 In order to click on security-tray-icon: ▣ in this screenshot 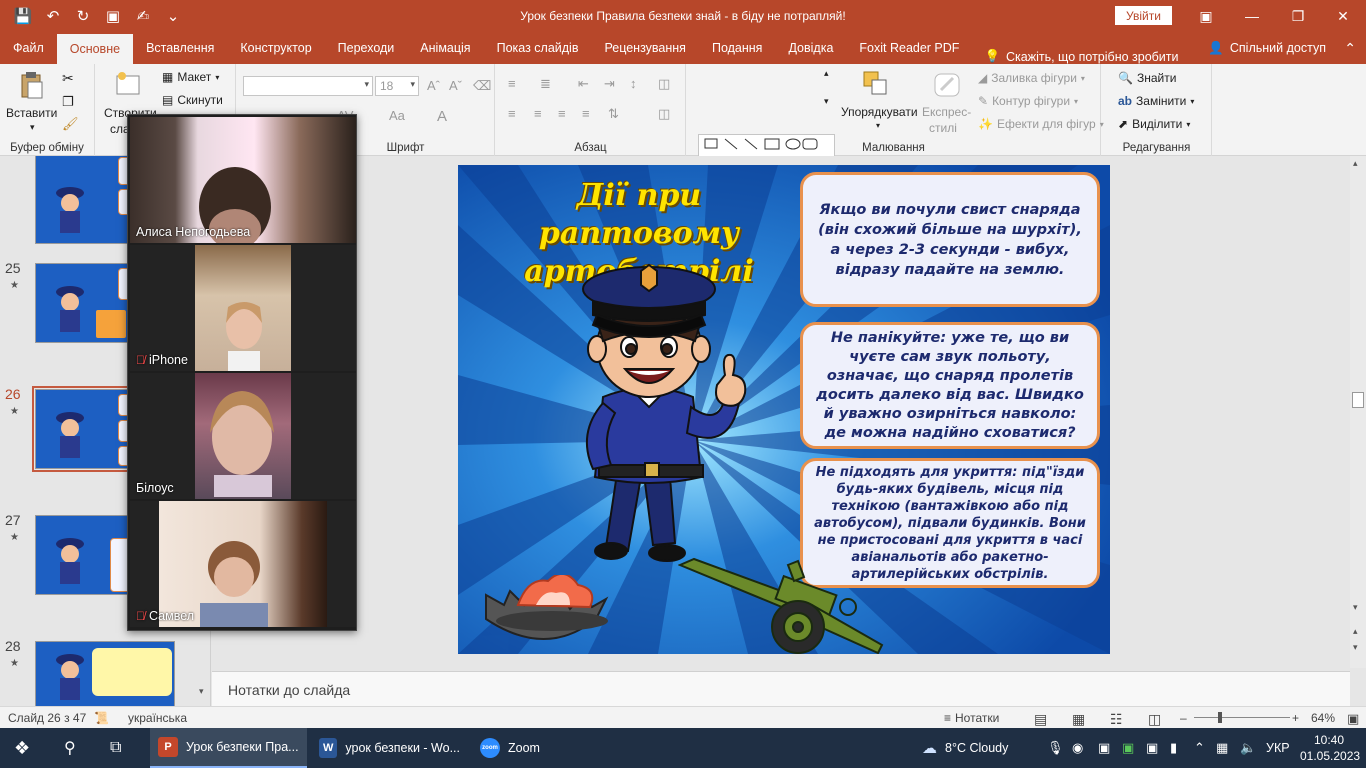, I will do `click(1152, 748)`.